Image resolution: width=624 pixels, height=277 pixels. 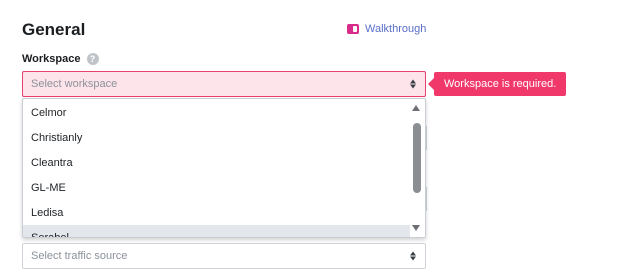 I want to click on traffic-source-placeholder: Select traffic source, so click(x=79, y=256).